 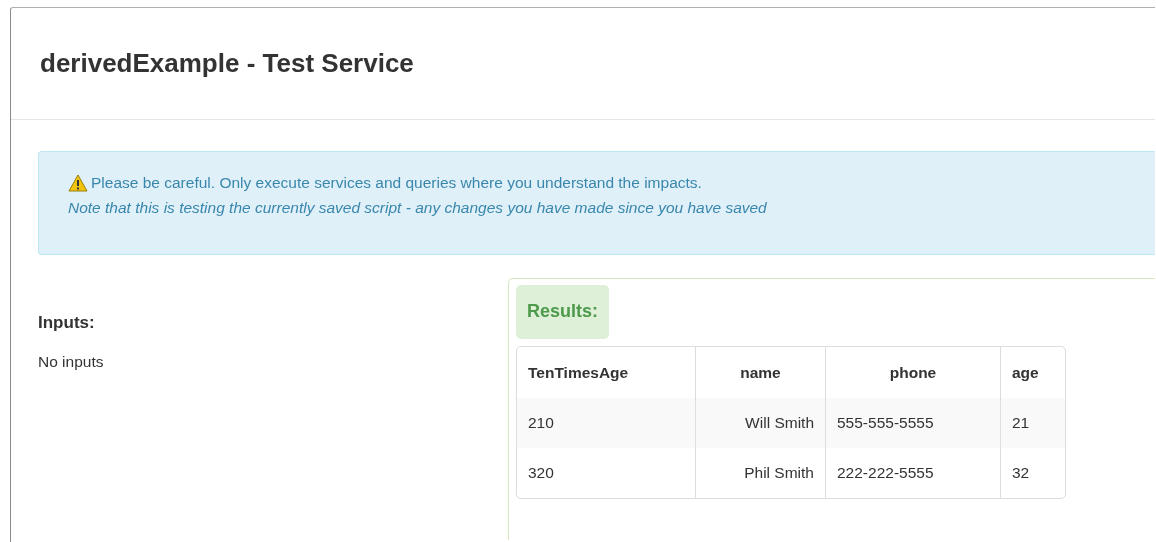 What do you see at coordinates (606, 423) in the screenshot?
I see `table-cell: 210` at bounding box center [606, 423].